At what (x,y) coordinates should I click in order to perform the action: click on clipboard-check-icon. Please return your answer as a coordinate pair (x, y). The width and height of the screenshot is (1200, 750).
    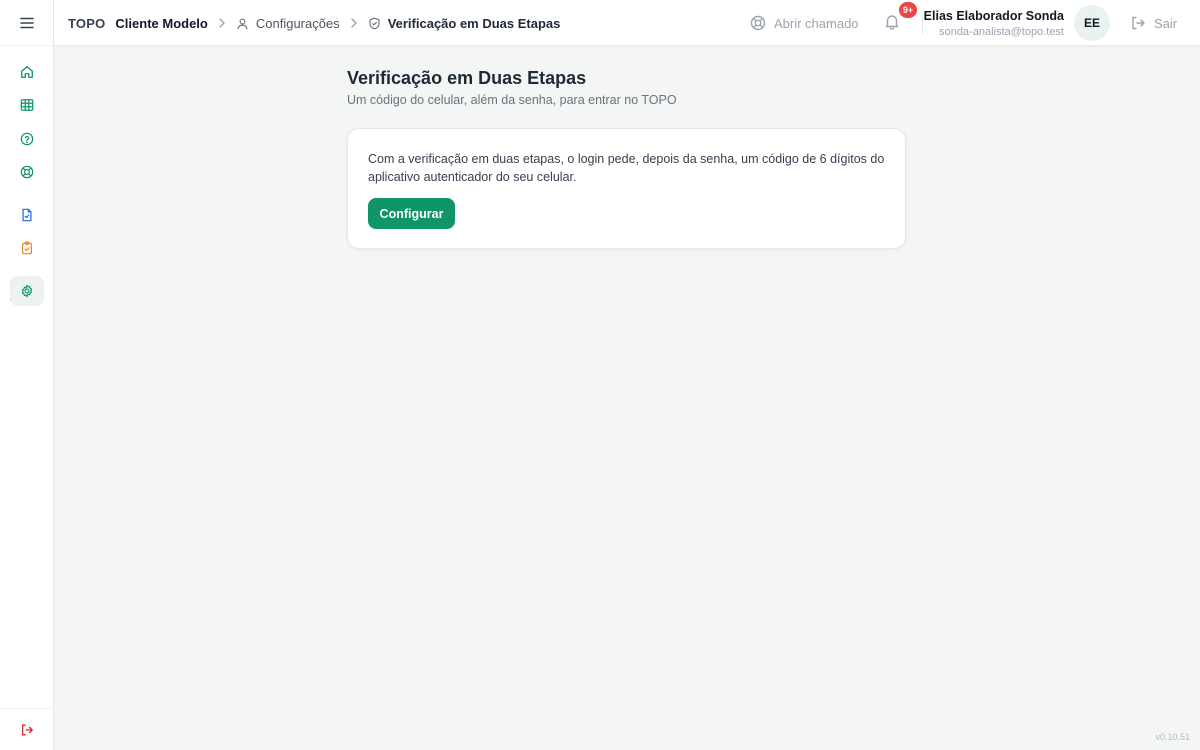
    Looking at the image, I should click on (27, 248).